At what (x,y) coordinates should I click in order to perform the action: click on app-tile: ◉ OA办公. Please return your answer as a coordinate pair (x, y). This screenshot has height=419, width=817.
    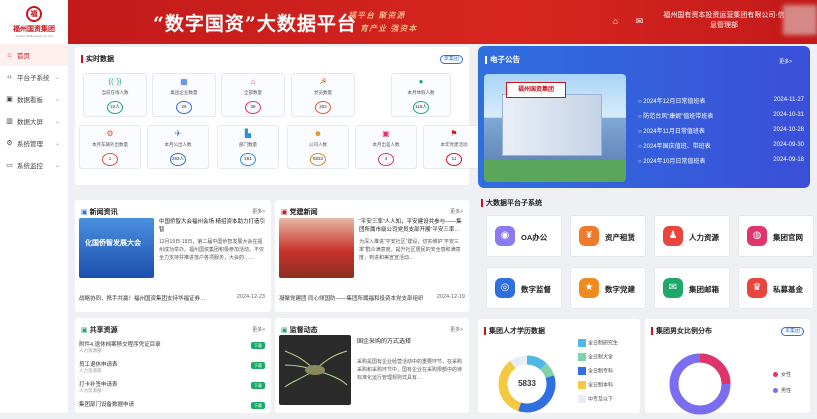
    Looking at the image, I should click on (524, 236).